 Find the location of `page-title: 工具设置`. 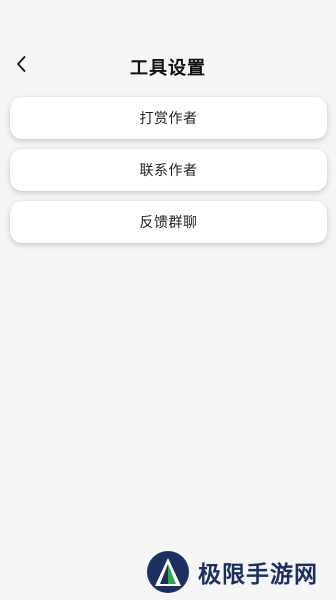

page-title: 工具设置 is located at coordinates (168, 68).